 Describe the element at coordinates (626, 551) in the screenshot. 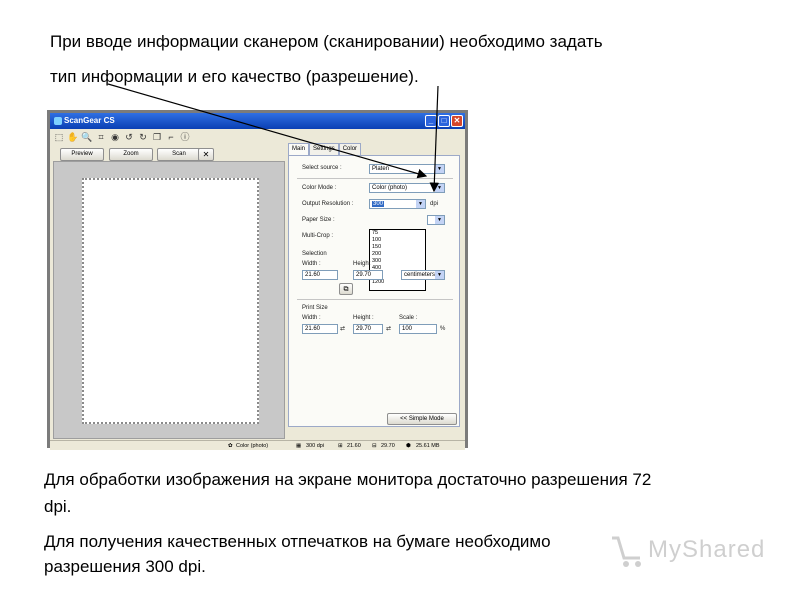

I see `cart-icon` at that location.